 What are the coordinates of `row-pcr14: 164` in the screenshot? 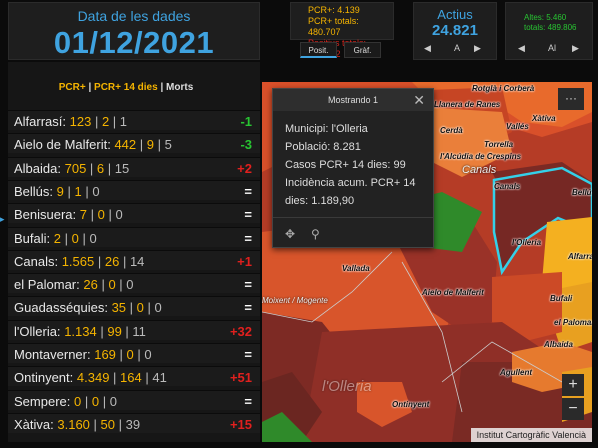 It's located at (131, 378).